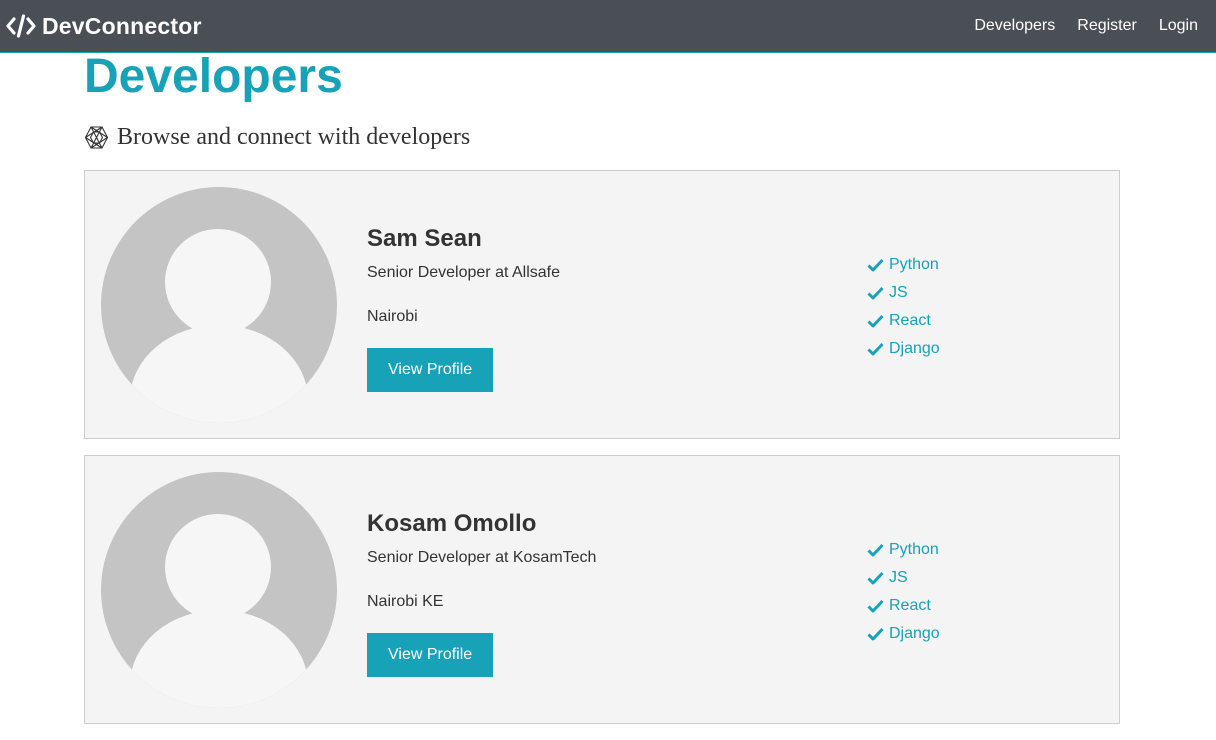  What do you see at coordinates (1107, 26) in the screenshot?
I see `nav-link-register: Register` at bounding box center [1107, 26].